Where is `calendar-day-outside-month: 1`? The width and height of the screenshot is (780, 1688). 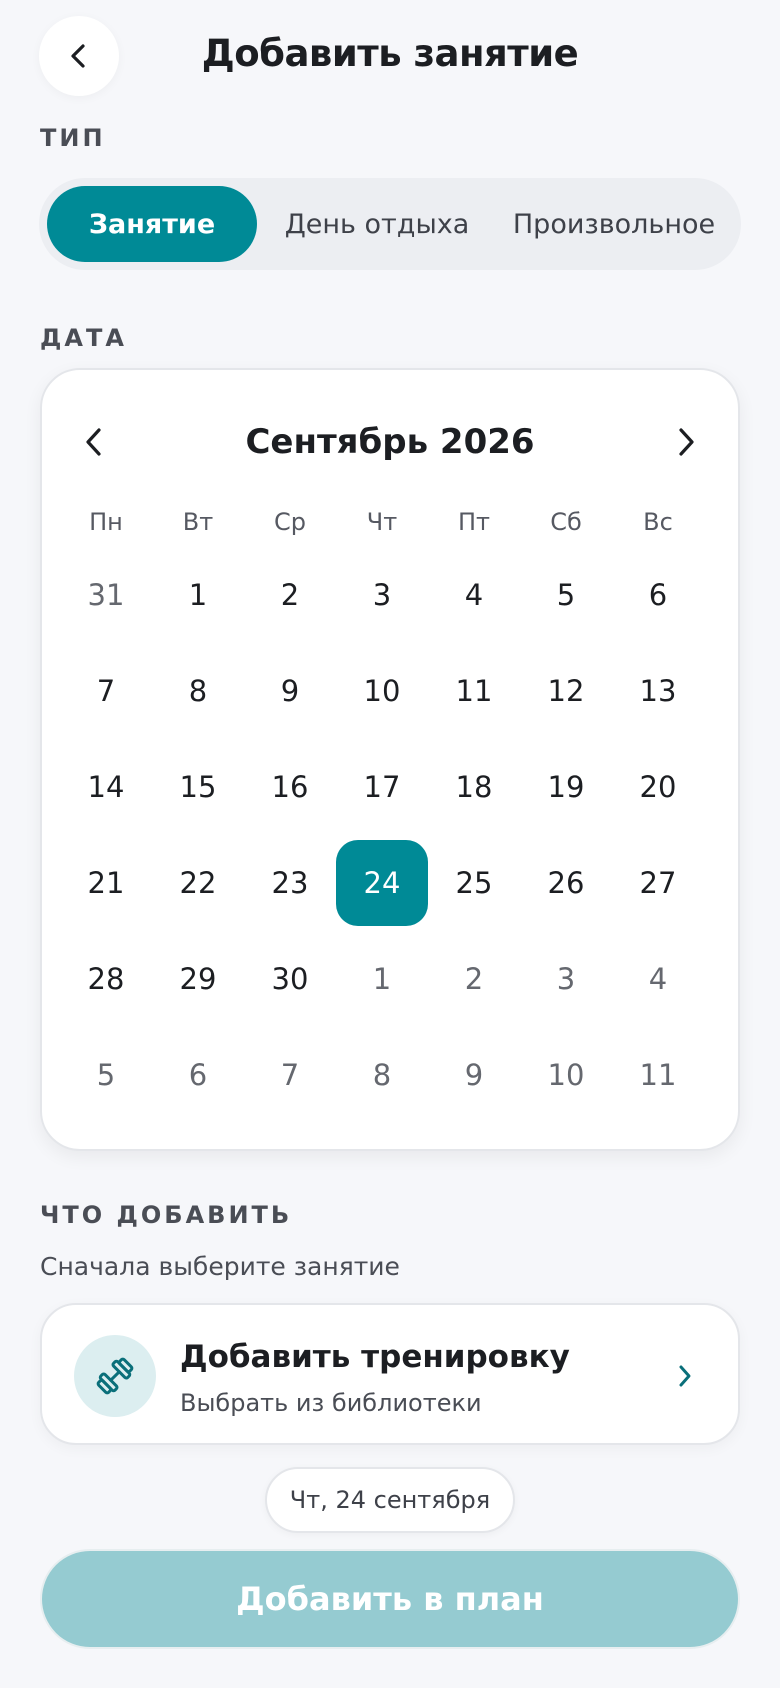 calendar-day-outside-month: 1 is located at coordinates (382, 979).